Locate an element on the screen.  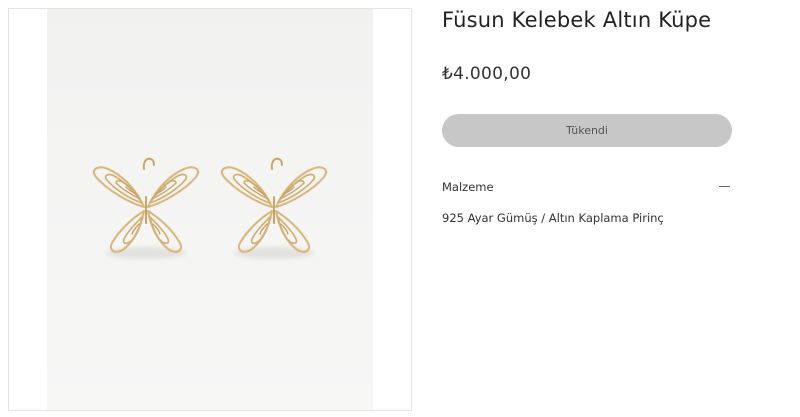
butterfly-earrings-image is located at coordinates (210, 208).